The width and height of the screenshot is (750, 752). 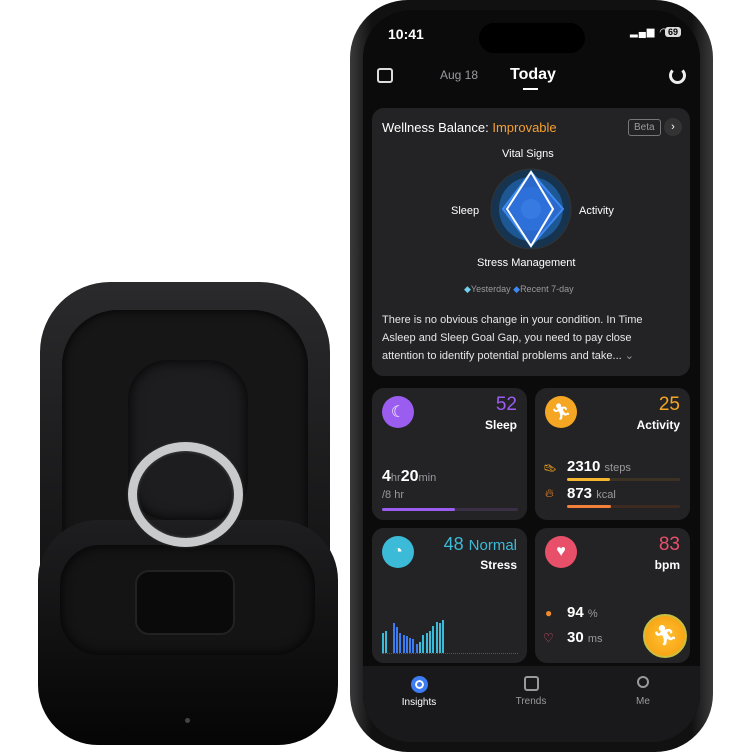 What do you see at coordinates (582, 612) in the screenshot?
I see `spo2-value: 94 %` at bounding box center [582, 612].